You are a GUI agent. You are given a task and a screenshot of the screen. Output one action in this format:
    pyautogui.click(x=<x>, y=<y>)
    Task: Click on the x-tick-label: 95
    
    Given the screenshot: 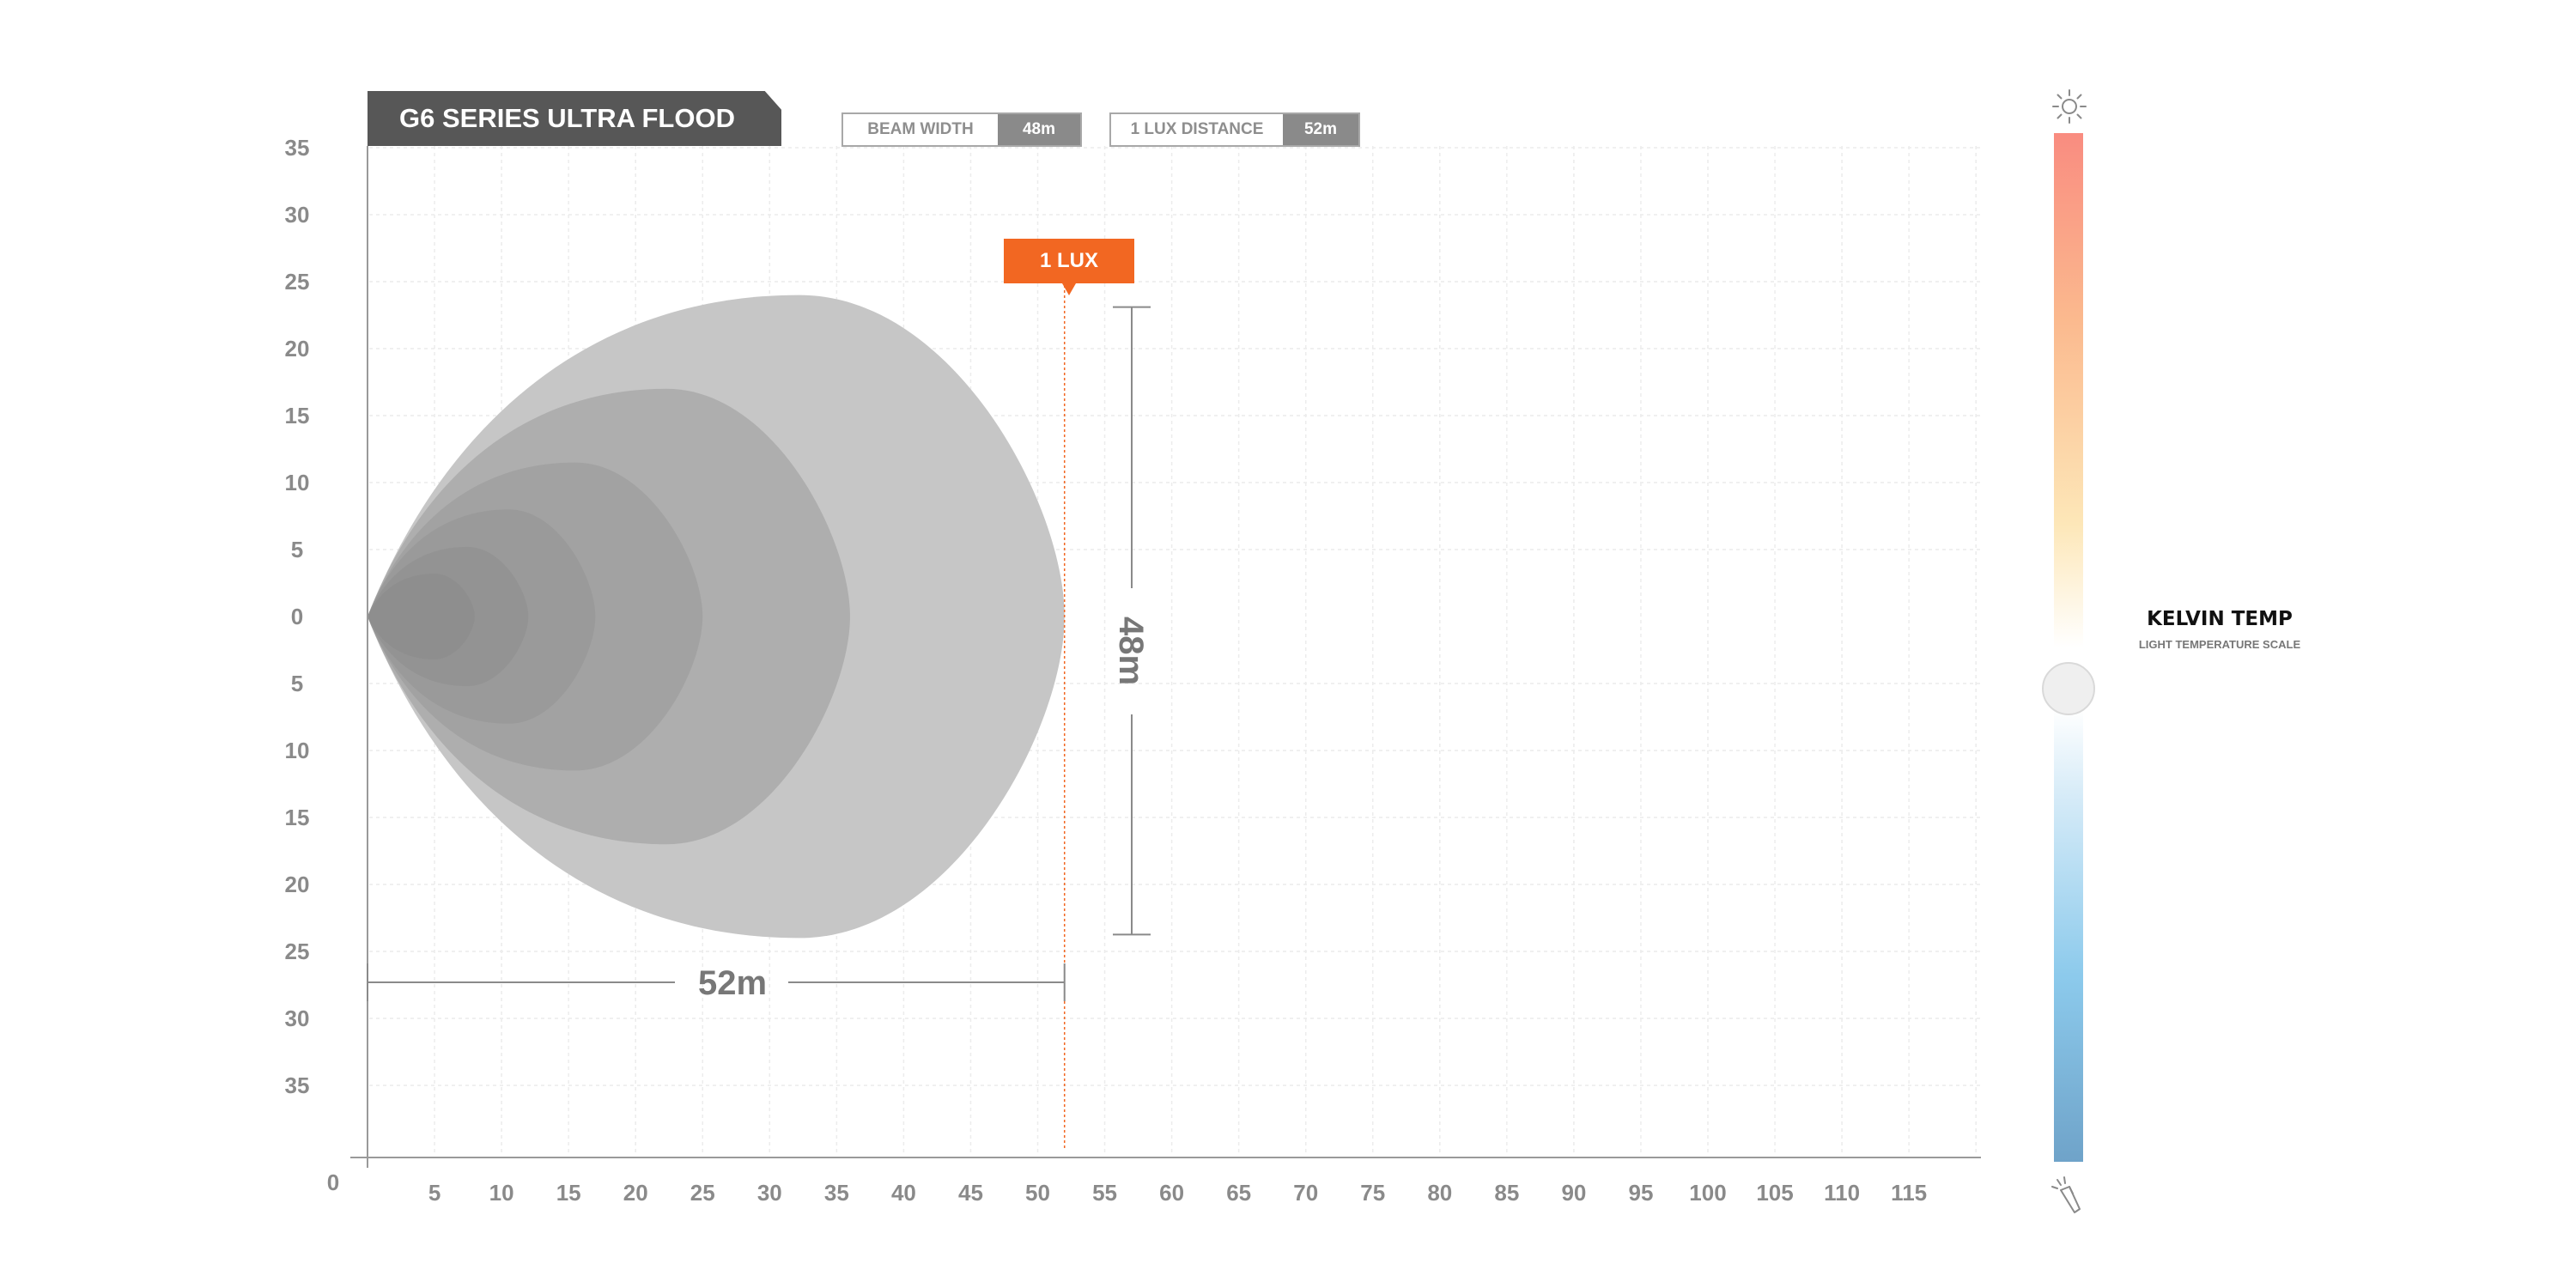 What is the action you would take?
    pyautogui.click(x=1641, y=1193)
    